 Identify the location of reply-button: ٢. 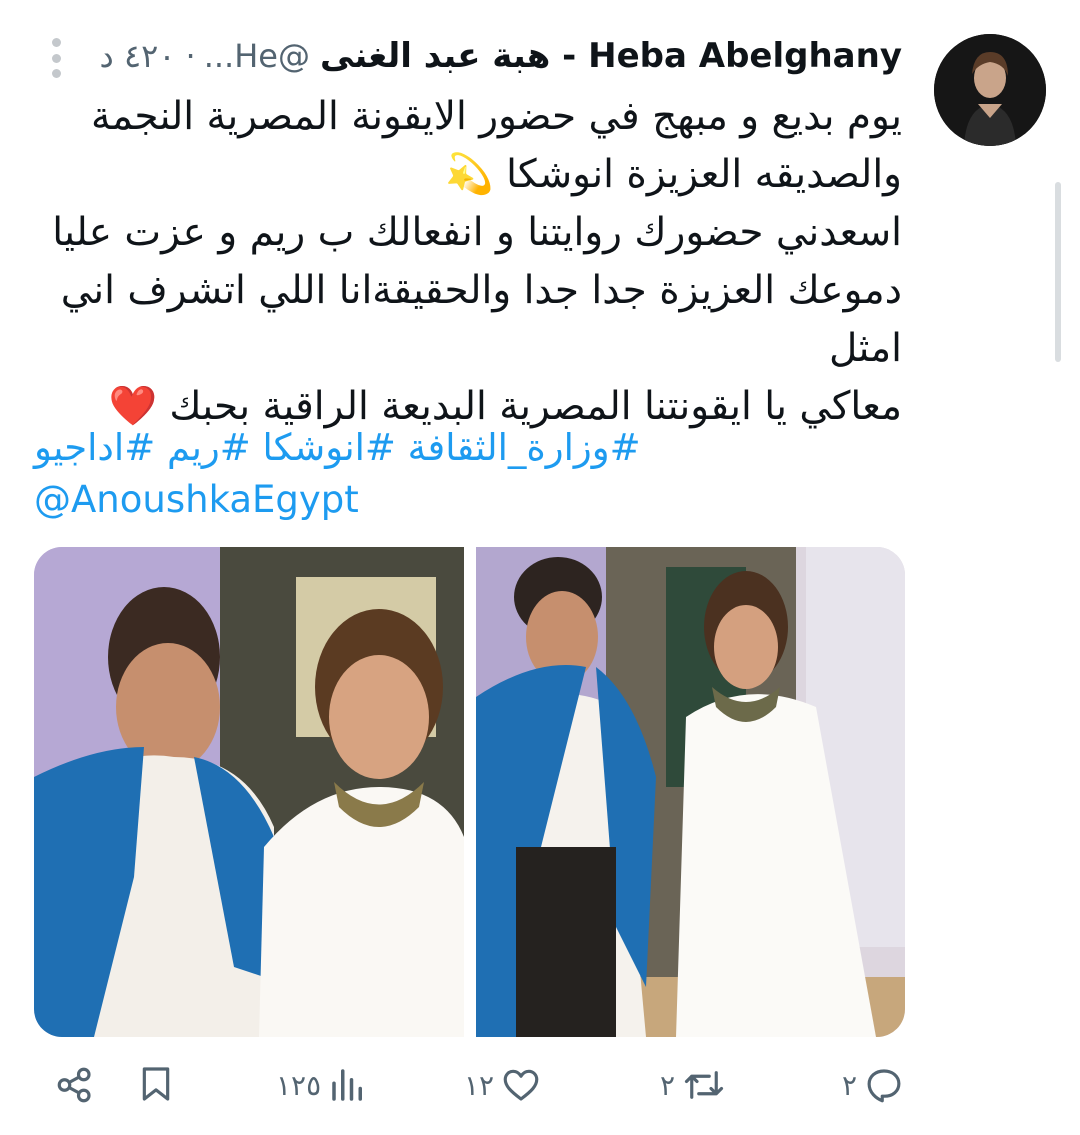
(873, 1085).